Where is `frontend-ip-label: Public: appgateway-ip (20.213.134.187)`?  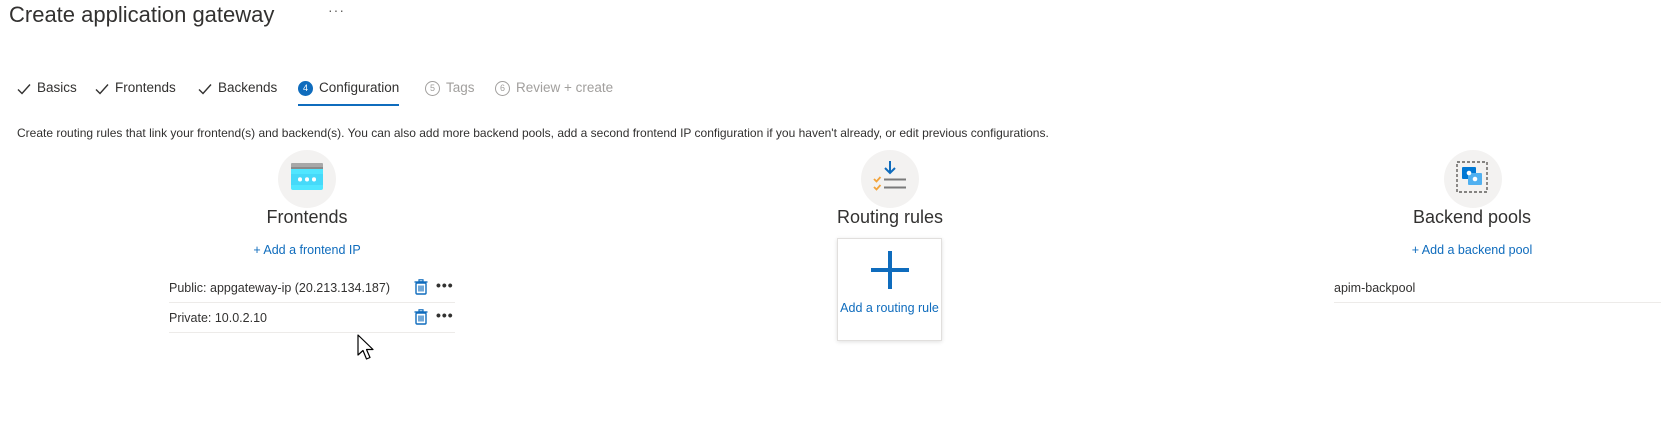 frontend-ip-label: Public: appgateway-ip (20.213.134.187) is located at coordinates (279, 288).